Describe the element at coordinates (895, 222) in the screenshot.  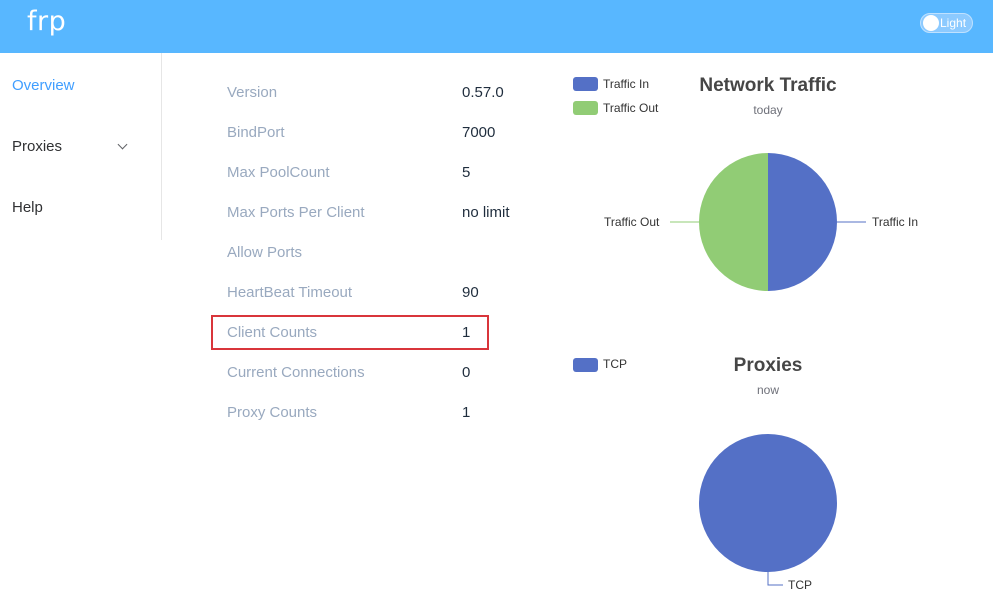
I see `pie-label-traffic-in: Traffic In` at that location.